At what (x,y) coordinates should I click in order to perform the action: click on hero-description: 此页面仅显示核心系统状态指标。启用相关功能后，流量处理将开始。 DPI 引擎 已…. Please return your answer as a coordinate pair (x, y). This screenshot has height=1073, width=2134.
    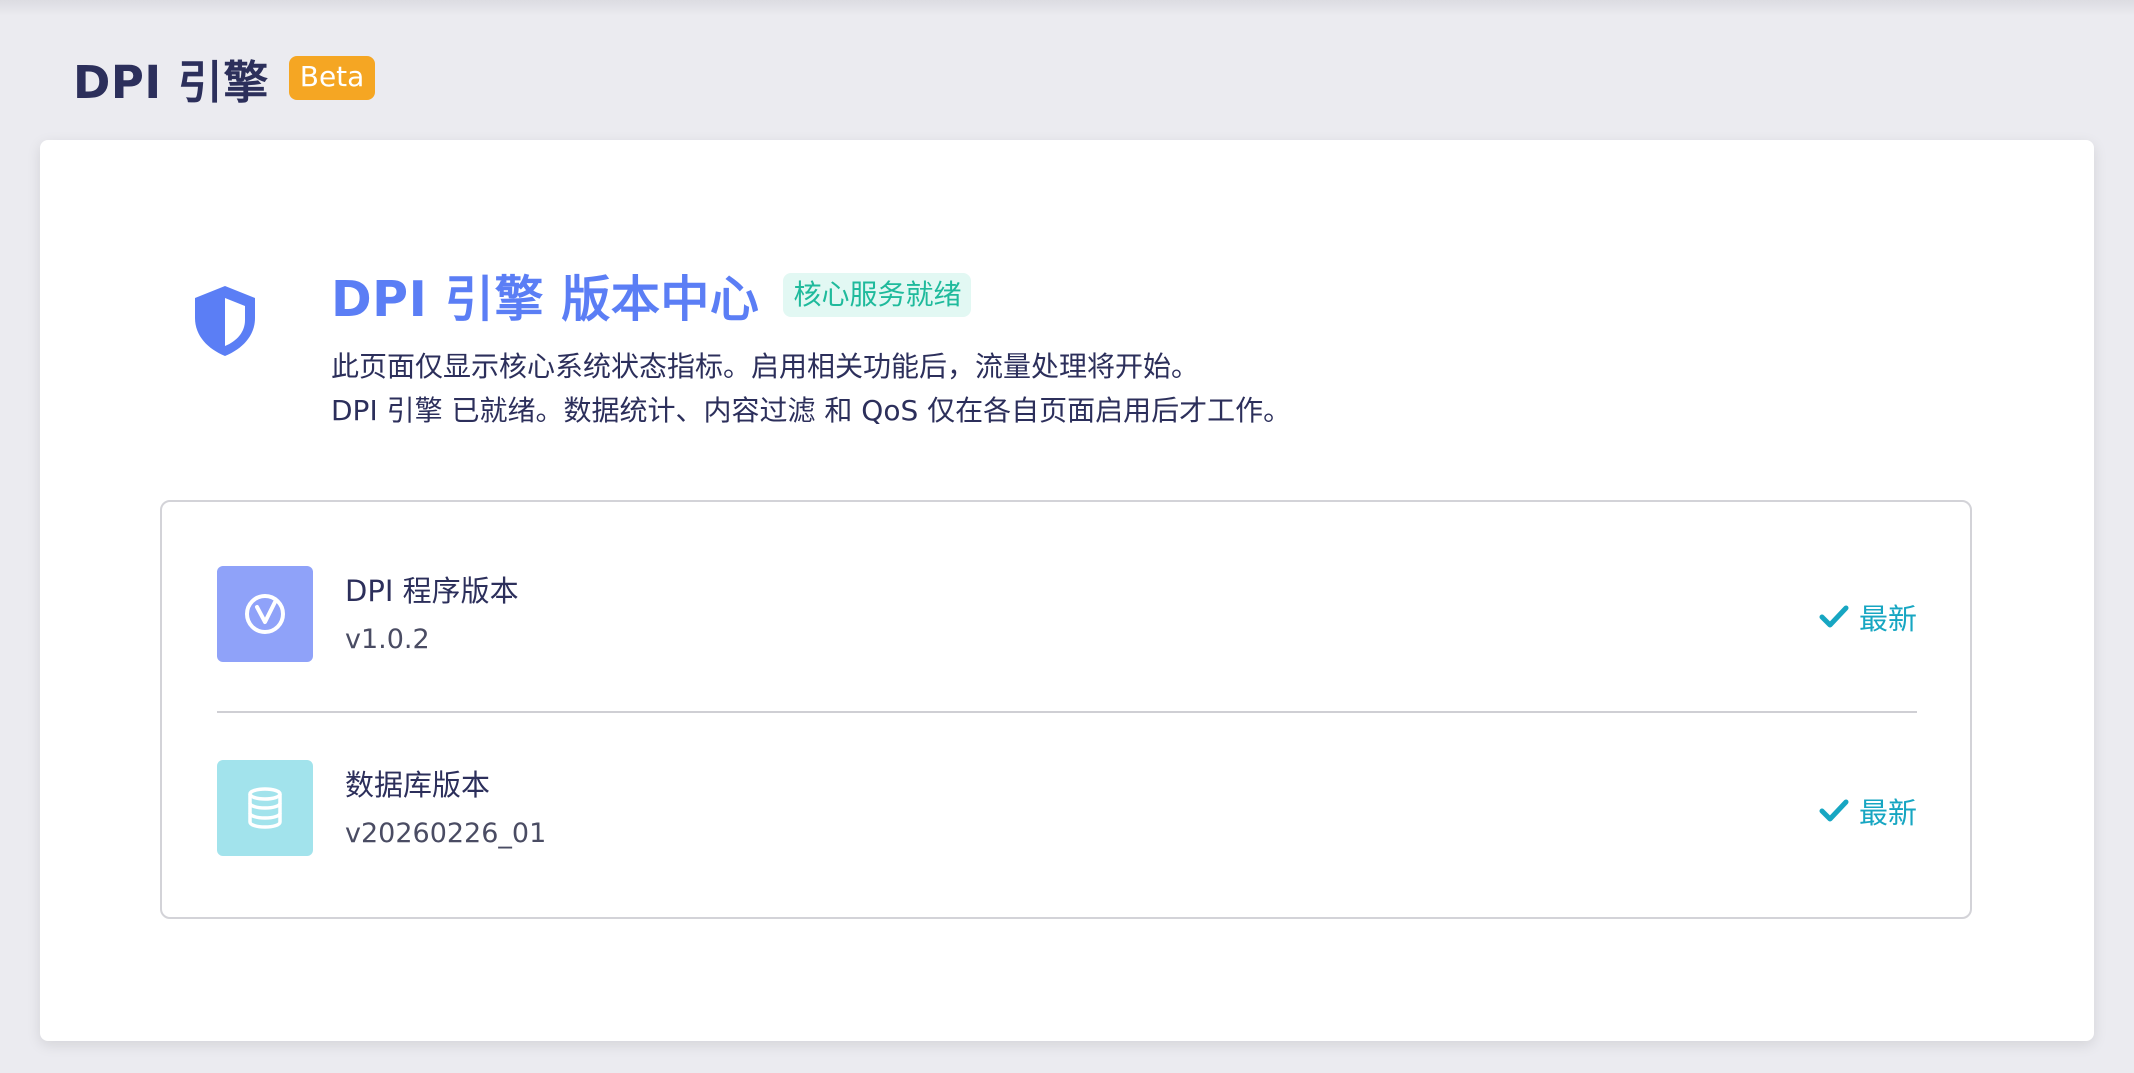
    Looking at the image, I should click on (811, 389).